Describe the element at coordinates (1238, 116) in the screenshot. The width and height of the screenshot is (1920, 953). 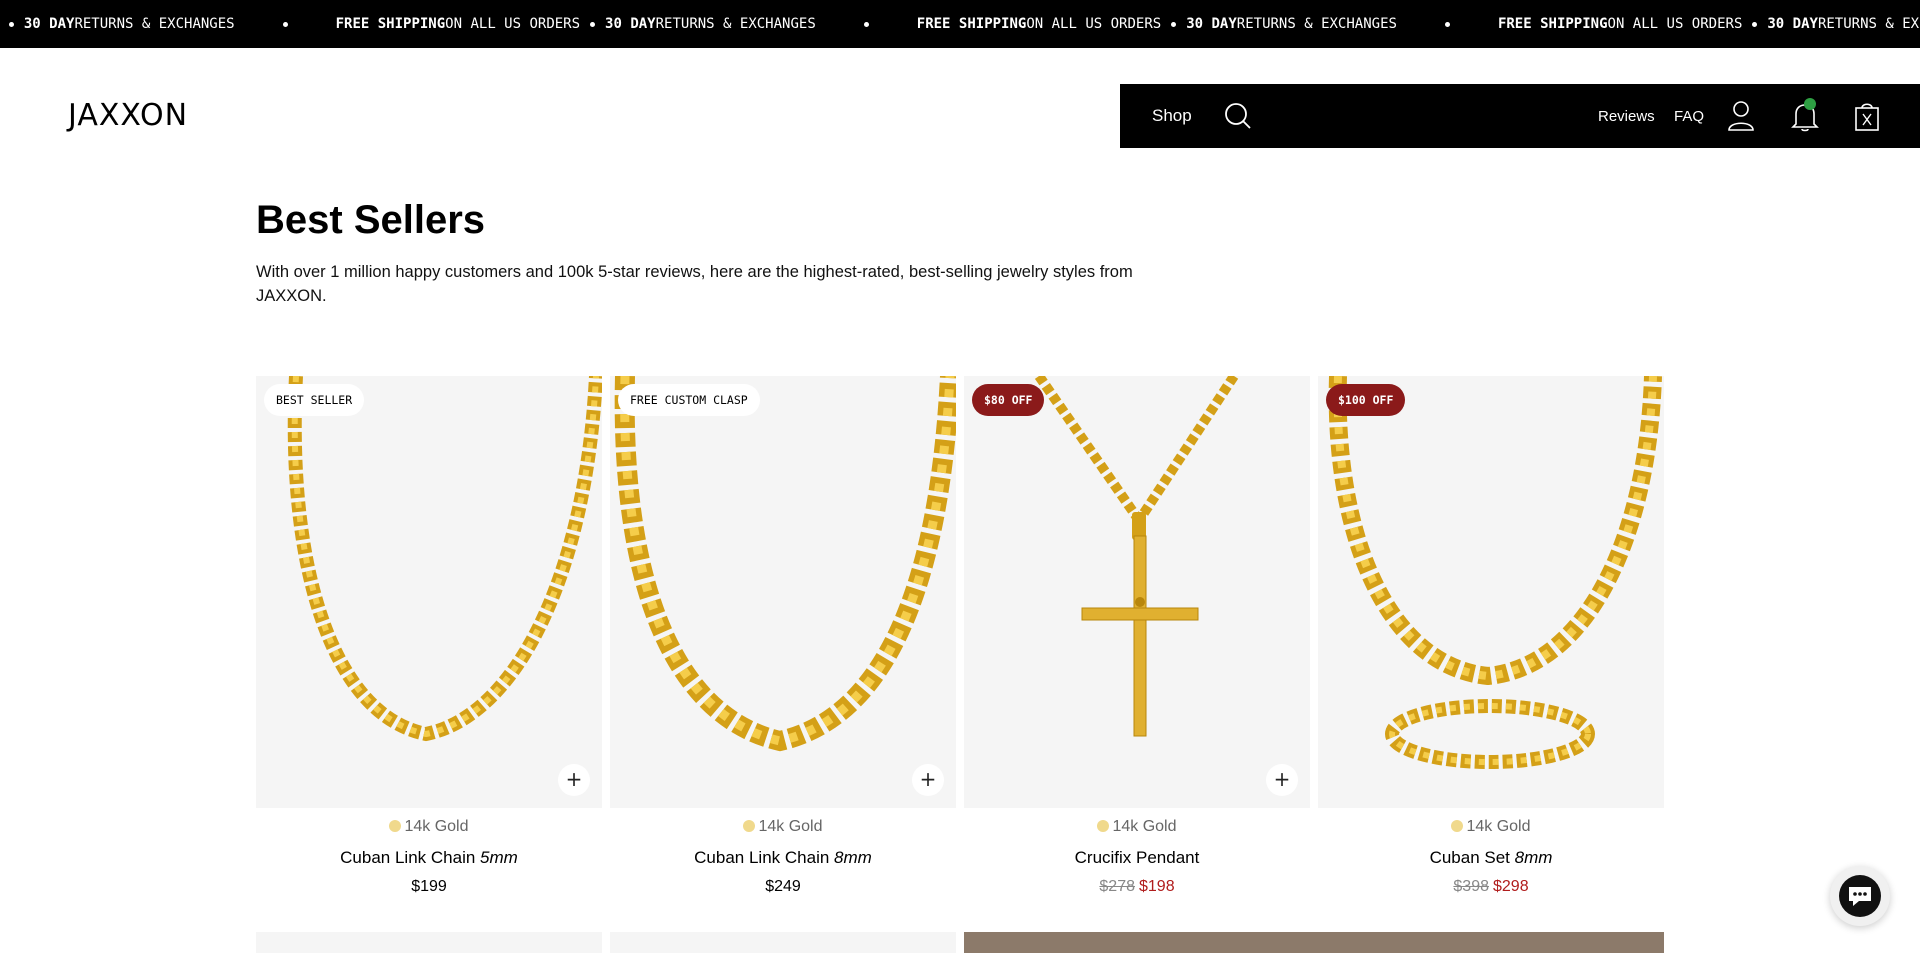
I see `search-icon` at that location.